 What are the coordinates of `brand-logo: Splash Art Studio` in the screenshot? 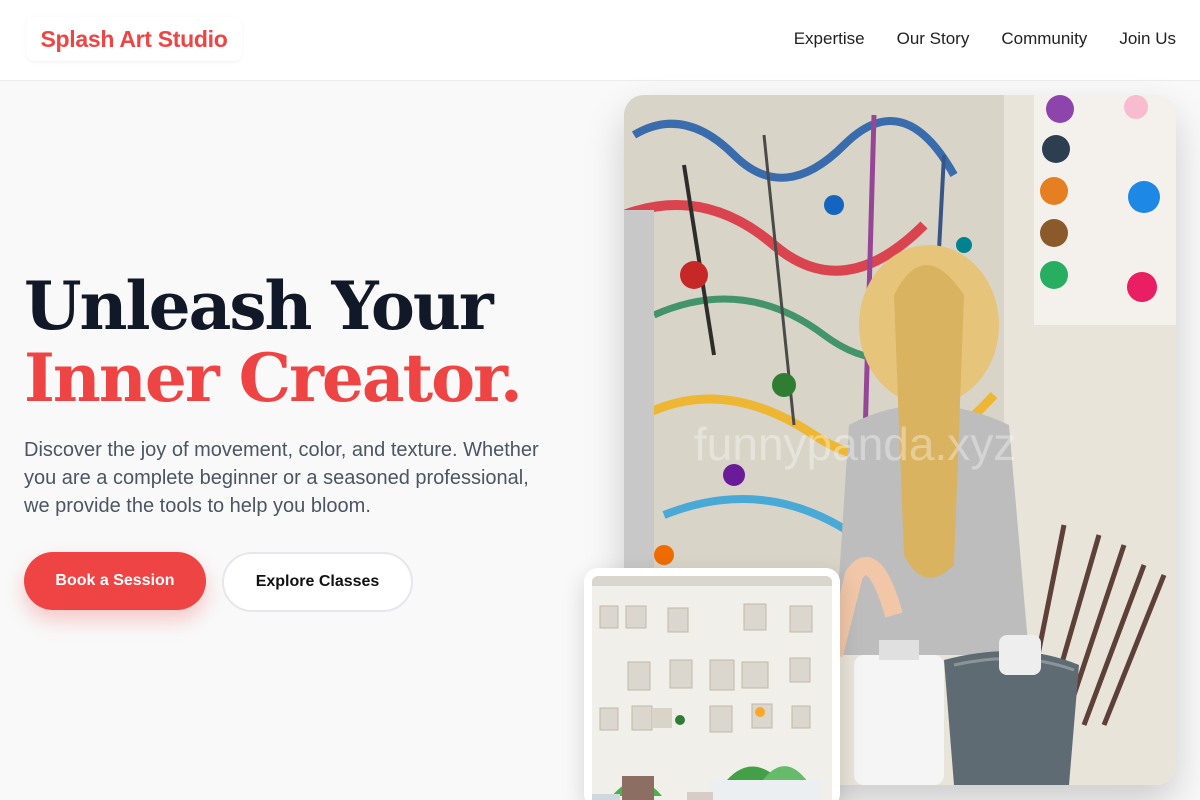 It's located at (134, 39).